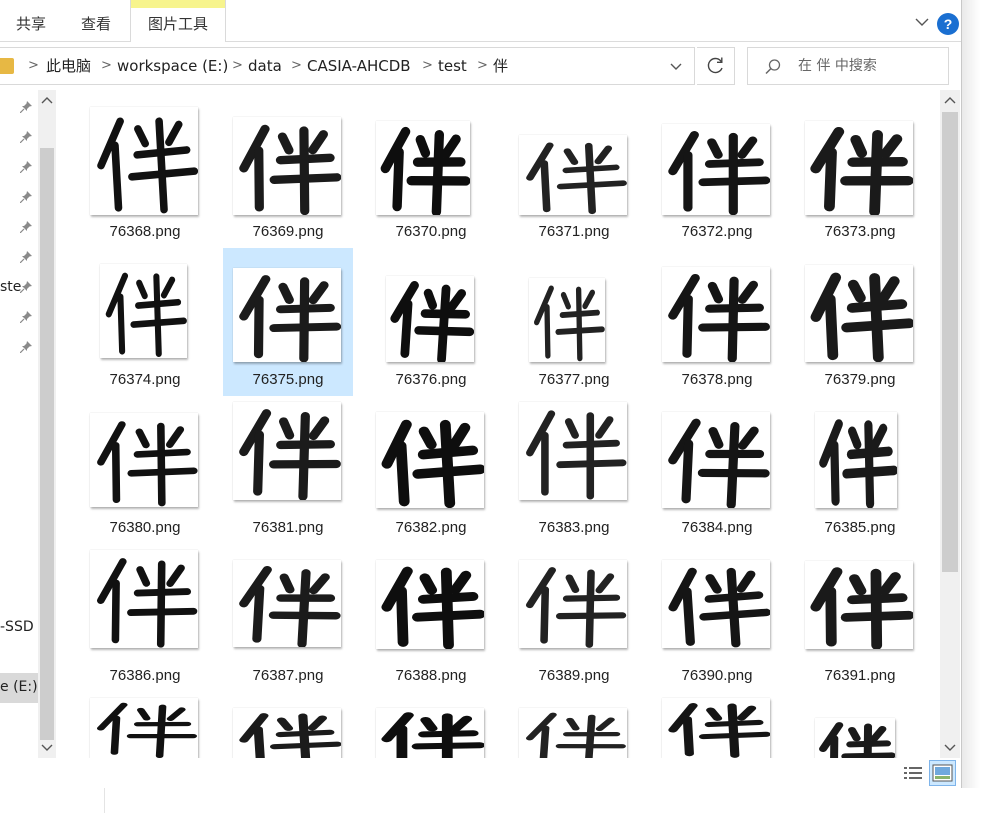  I want to click on file-tile: 76375.png, so click(288, 322).